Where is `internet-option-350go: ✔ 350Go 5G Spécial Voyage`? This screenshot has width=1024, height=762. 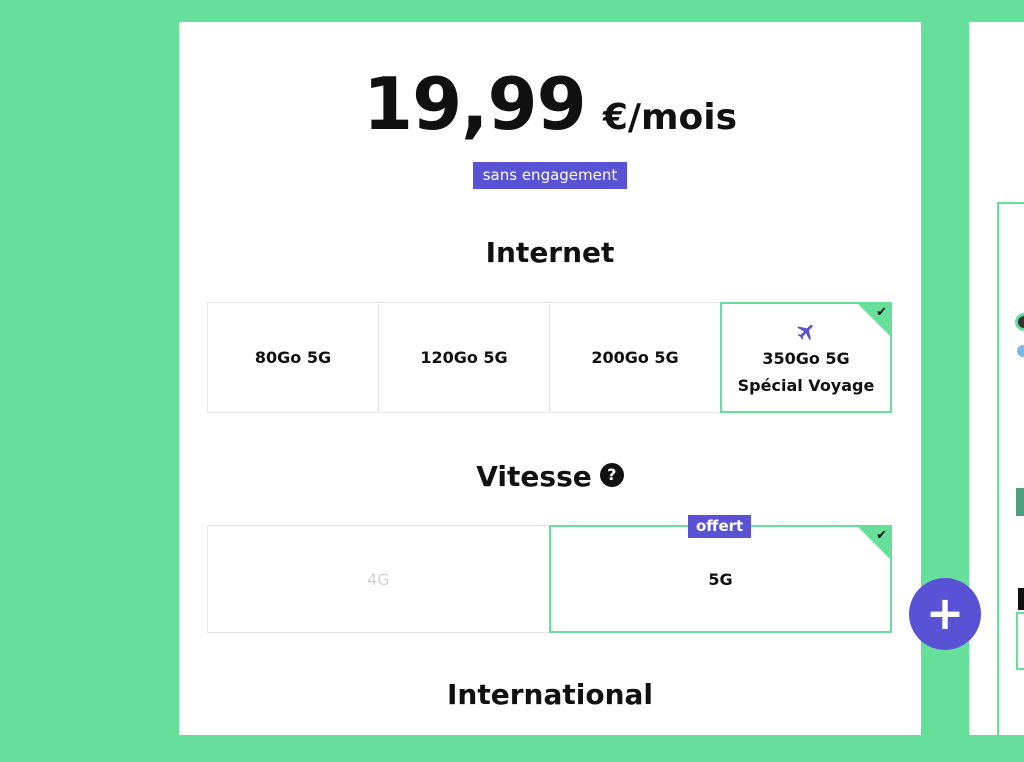 internet-option-350go: ✔ 350Go 5G Spécial Voyage is located at coordinates (806, 357).